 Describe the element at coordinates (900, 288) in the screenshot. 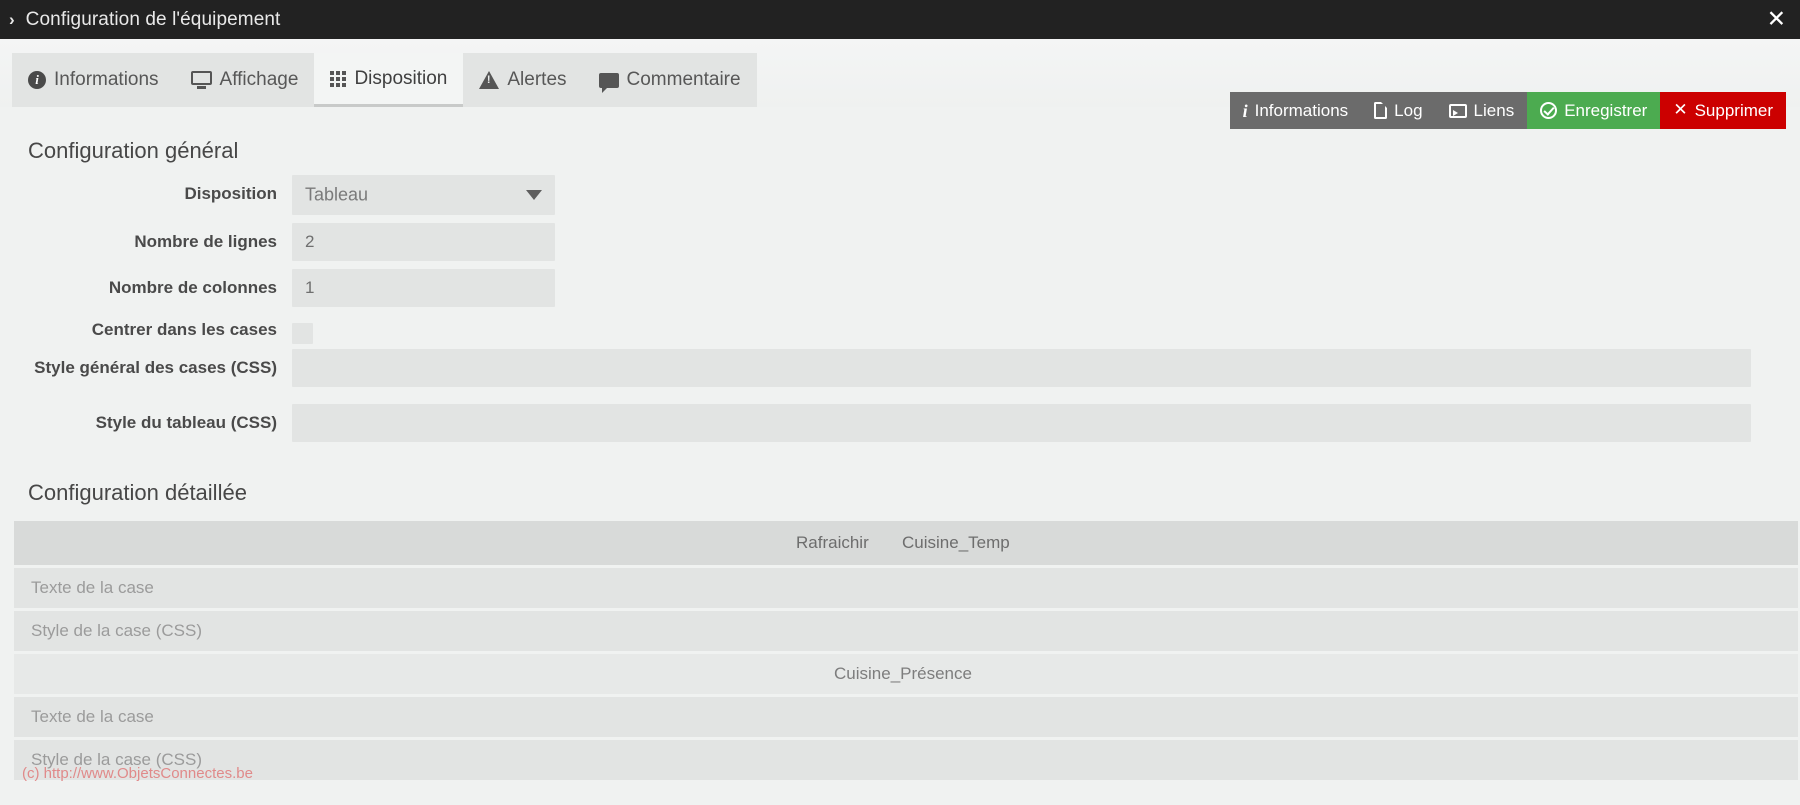

I see `field-row-cols: Nombre de colonnes` at that location.